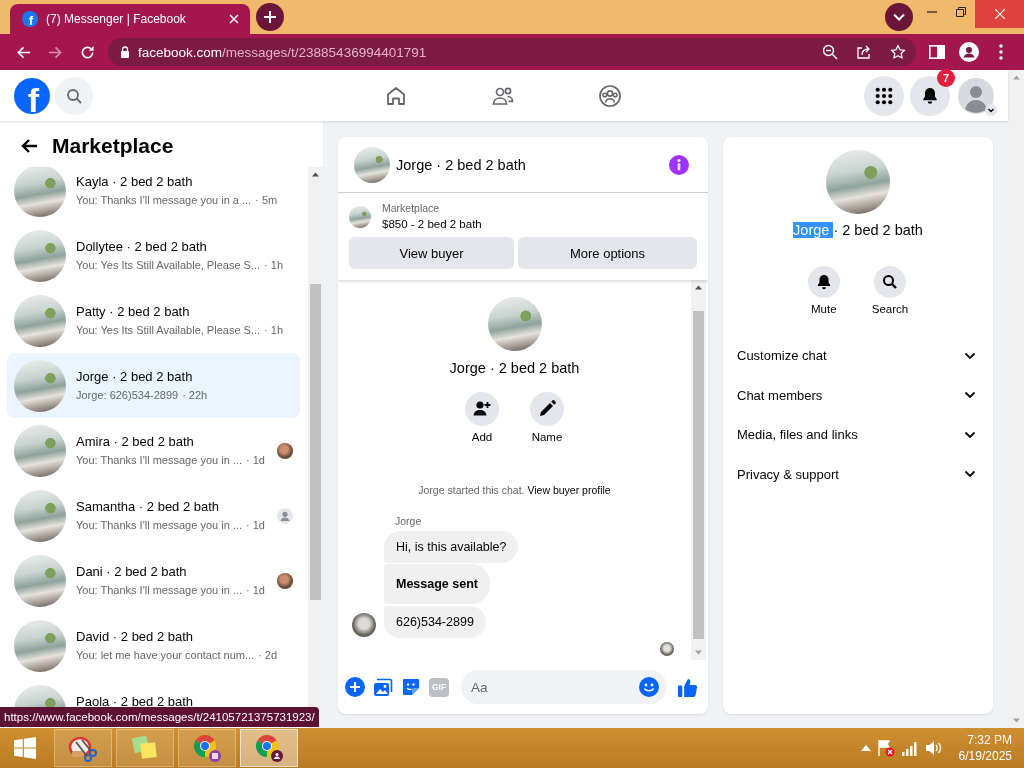  I want to click on conversation-item: Kayla · 2 bed 2 bath You: Thanks I'll message you in a ... · 5m, so click(153, 195).